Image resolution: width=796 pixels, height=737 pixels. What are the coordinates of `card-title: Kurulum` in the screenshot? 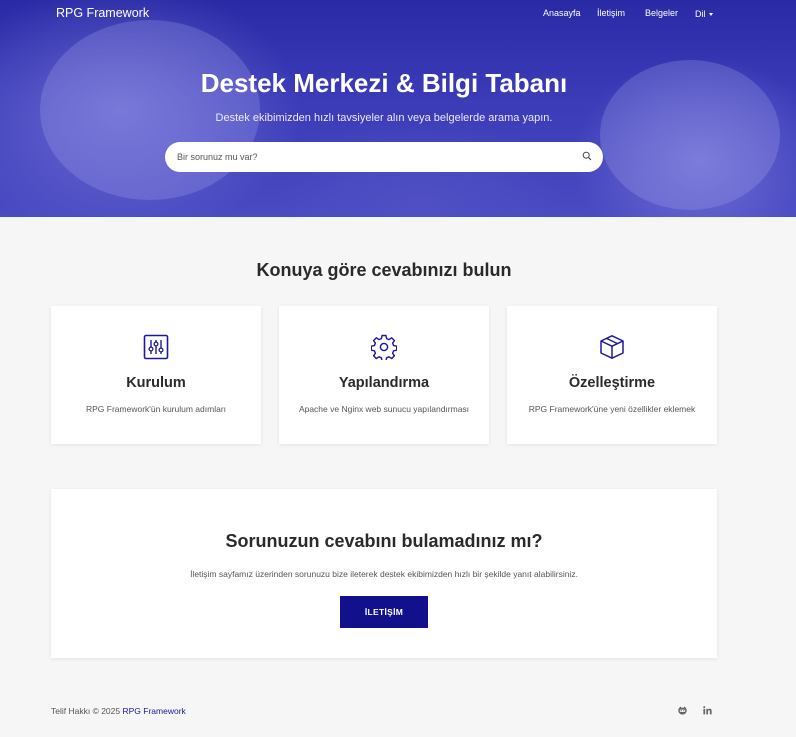 It's located at (156, 383).